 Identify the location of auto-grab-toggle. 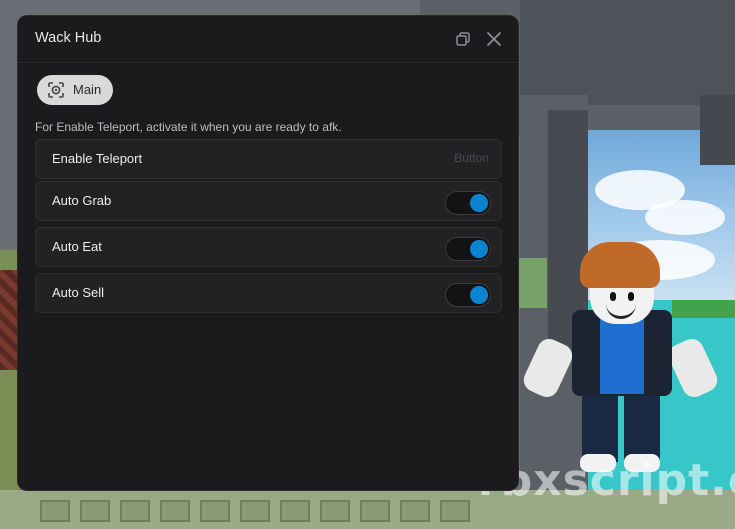
(468, 203).